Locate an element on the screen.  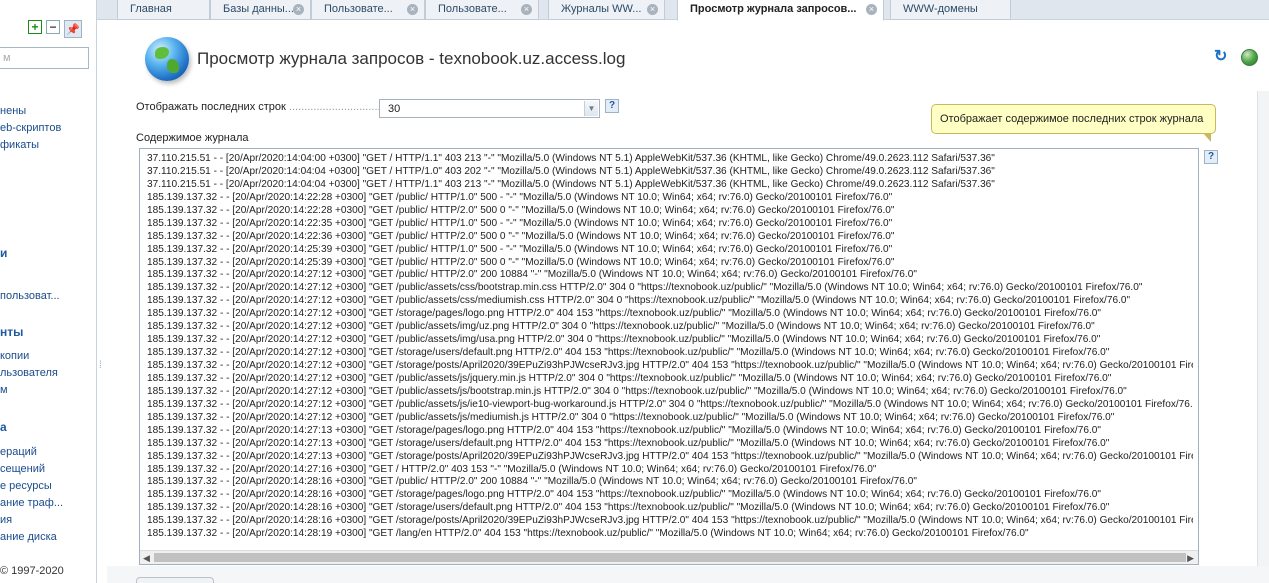
sidebar-item: ание диска is located at coordinates (28, 537).